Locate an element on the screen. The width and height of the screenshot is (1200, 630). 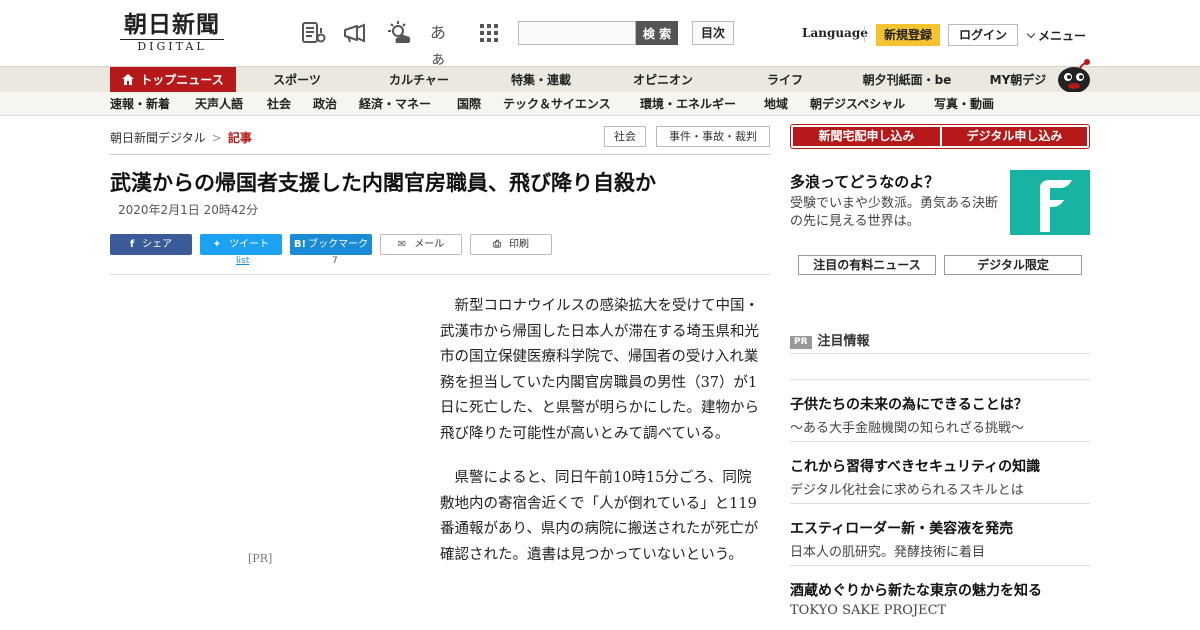
home-icon is located at coordinates (128, 79).